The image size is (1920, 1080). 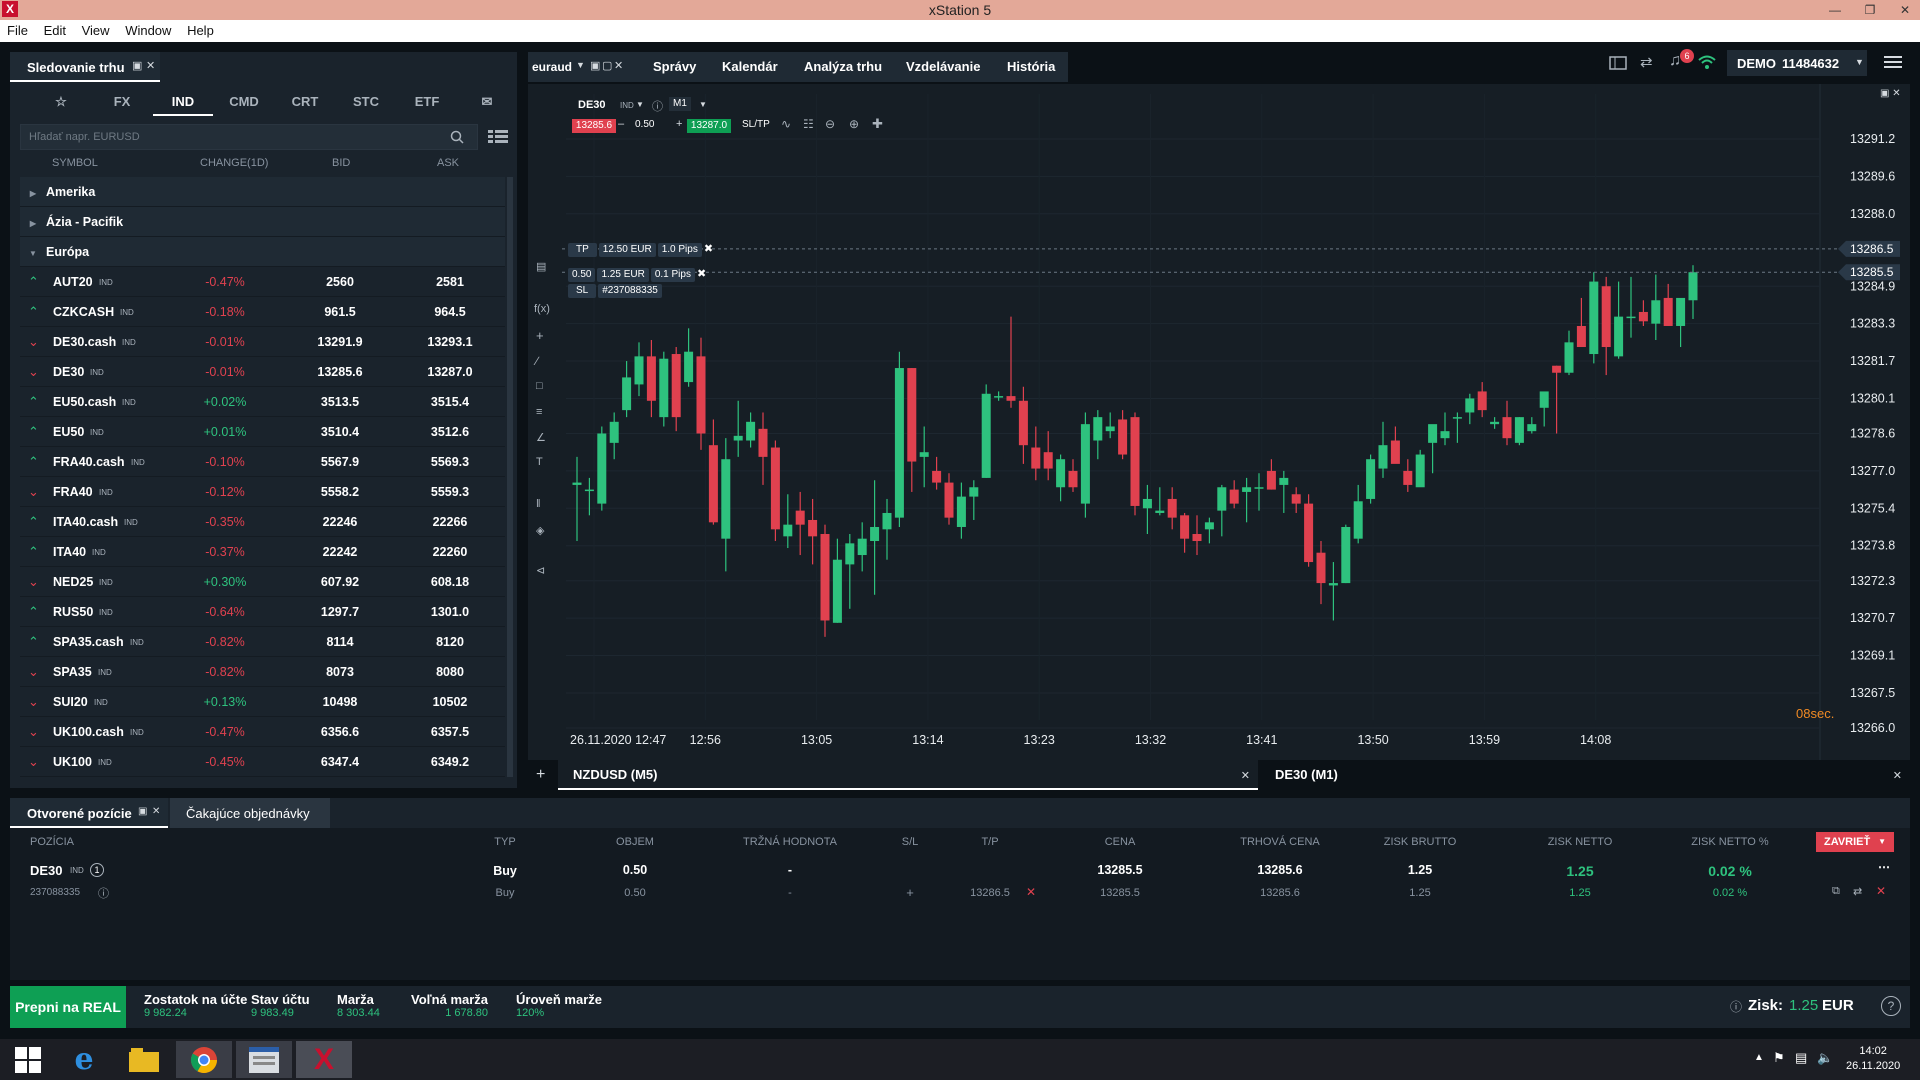 I want to click on maximize-icon: ❐, so click(x=1870, y=10).